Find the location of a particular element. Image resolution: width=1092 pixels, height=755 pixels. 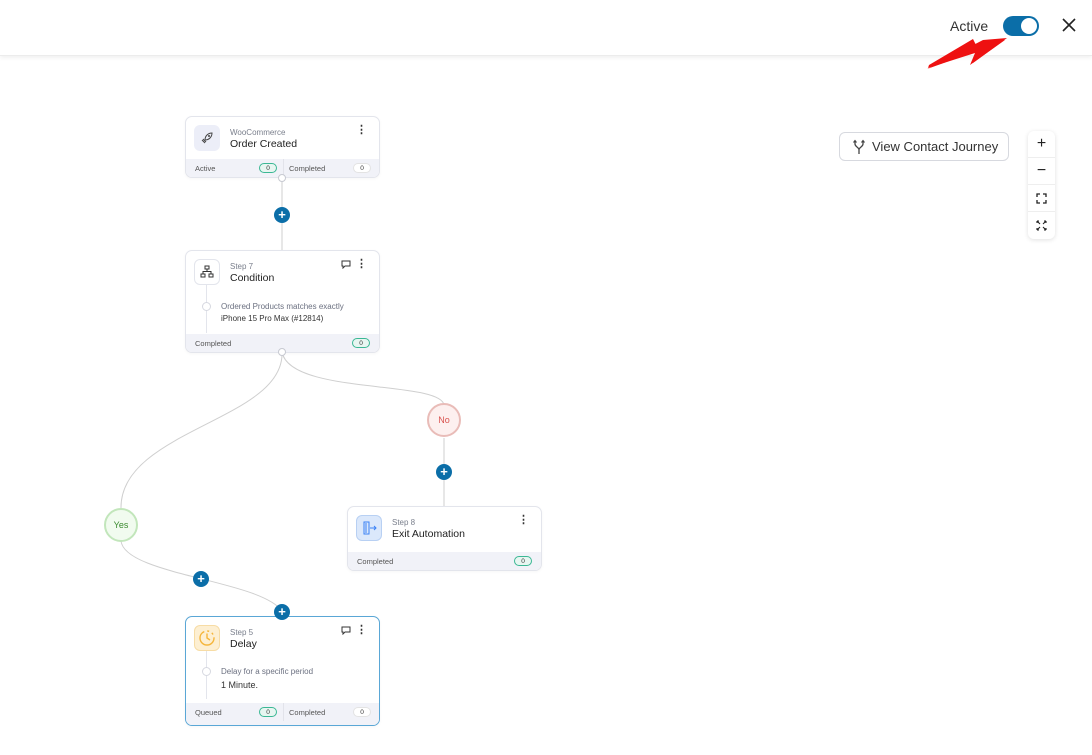

rule-label: Ordered Products matches exactly is located at coordinates (282, 306).